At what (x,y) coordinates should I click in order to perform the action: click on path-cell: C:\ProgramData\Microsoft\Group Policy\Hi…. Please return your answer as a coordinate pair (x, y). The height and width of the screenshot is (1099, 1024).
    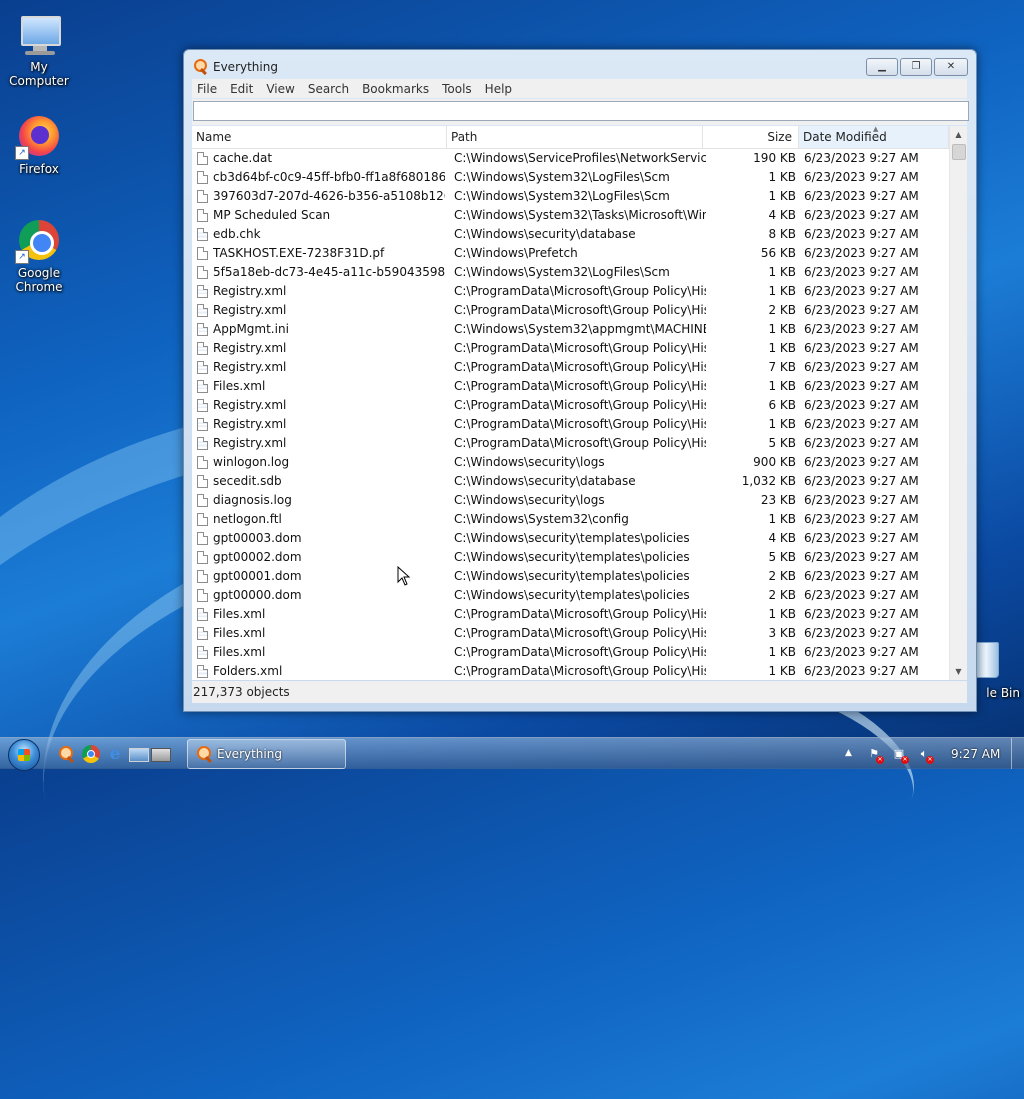
    Looking at the image, I should click on (580, 291).